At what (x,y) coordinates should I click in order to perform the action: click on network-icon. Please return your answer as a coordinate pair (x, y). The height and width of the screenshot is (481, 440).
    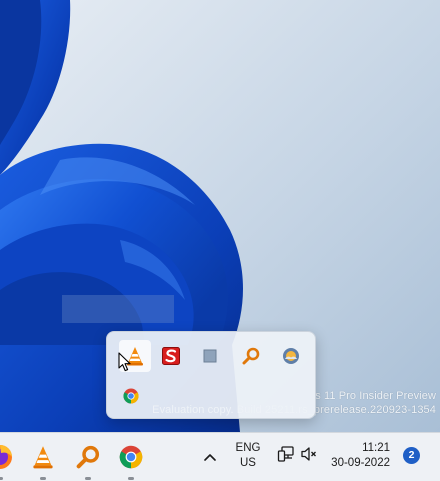
    Looking at the image, I should click on (286, 454).